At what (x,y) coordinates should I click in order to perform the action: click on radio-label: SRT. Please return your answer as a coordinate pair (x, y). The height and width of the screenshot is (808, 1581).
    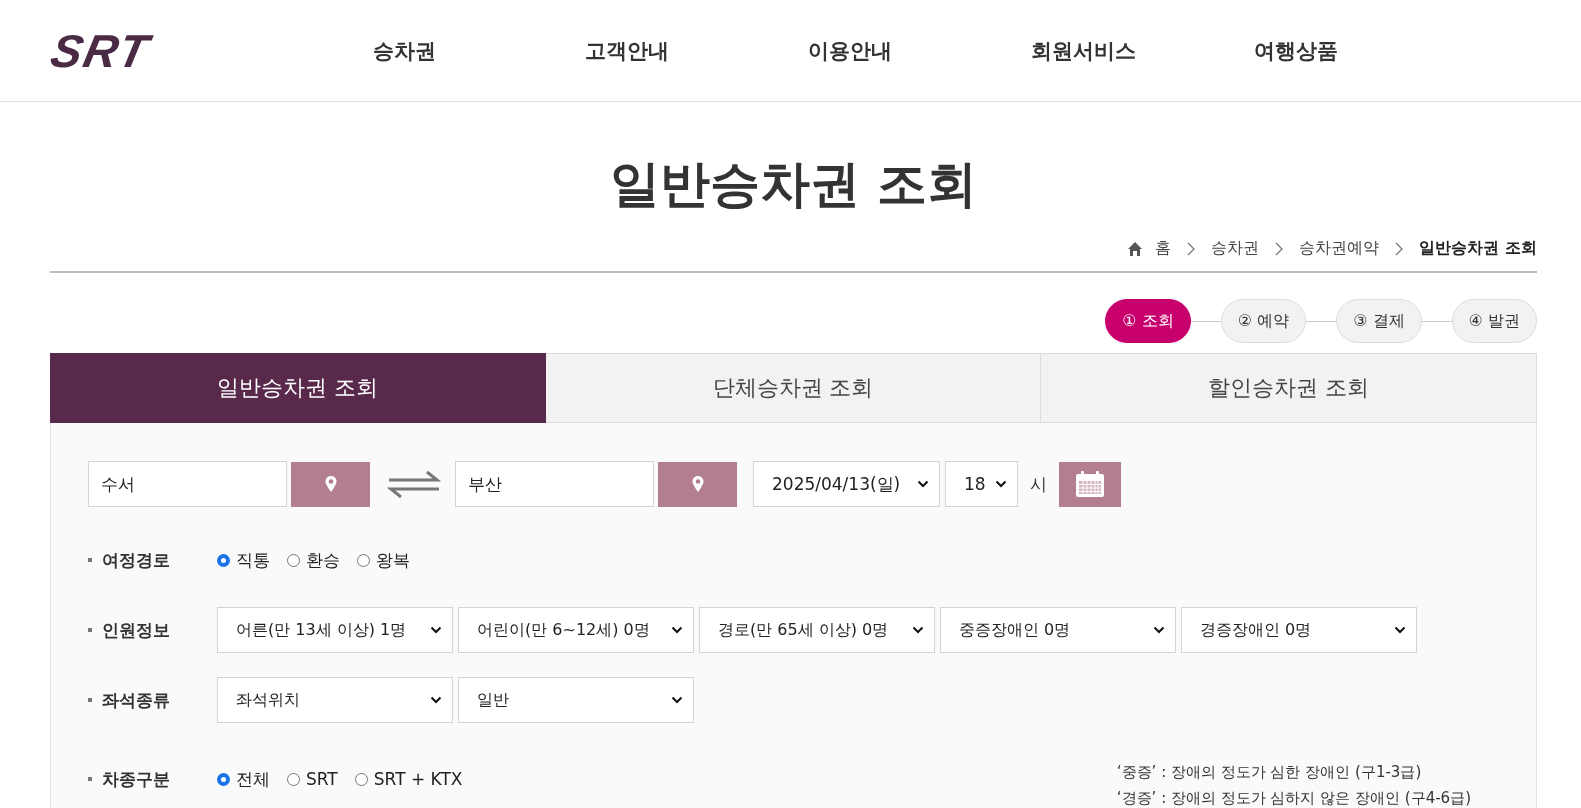
    Looking at the image, I should click on (322, 779).